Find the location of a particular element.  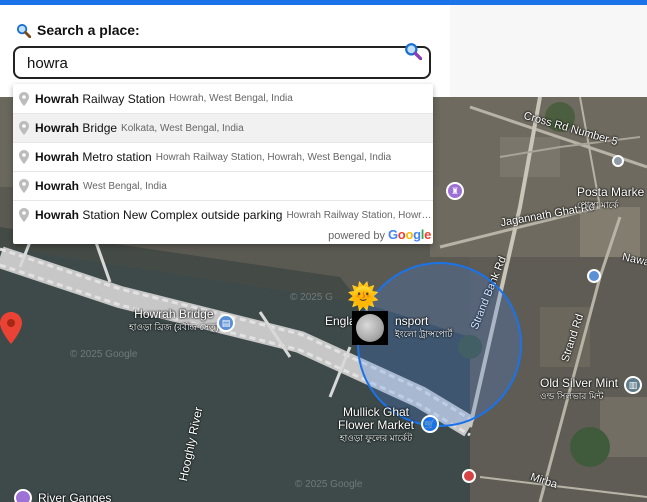

poi-shopping-icon: 🛒 is located at coordinates (430, 424).